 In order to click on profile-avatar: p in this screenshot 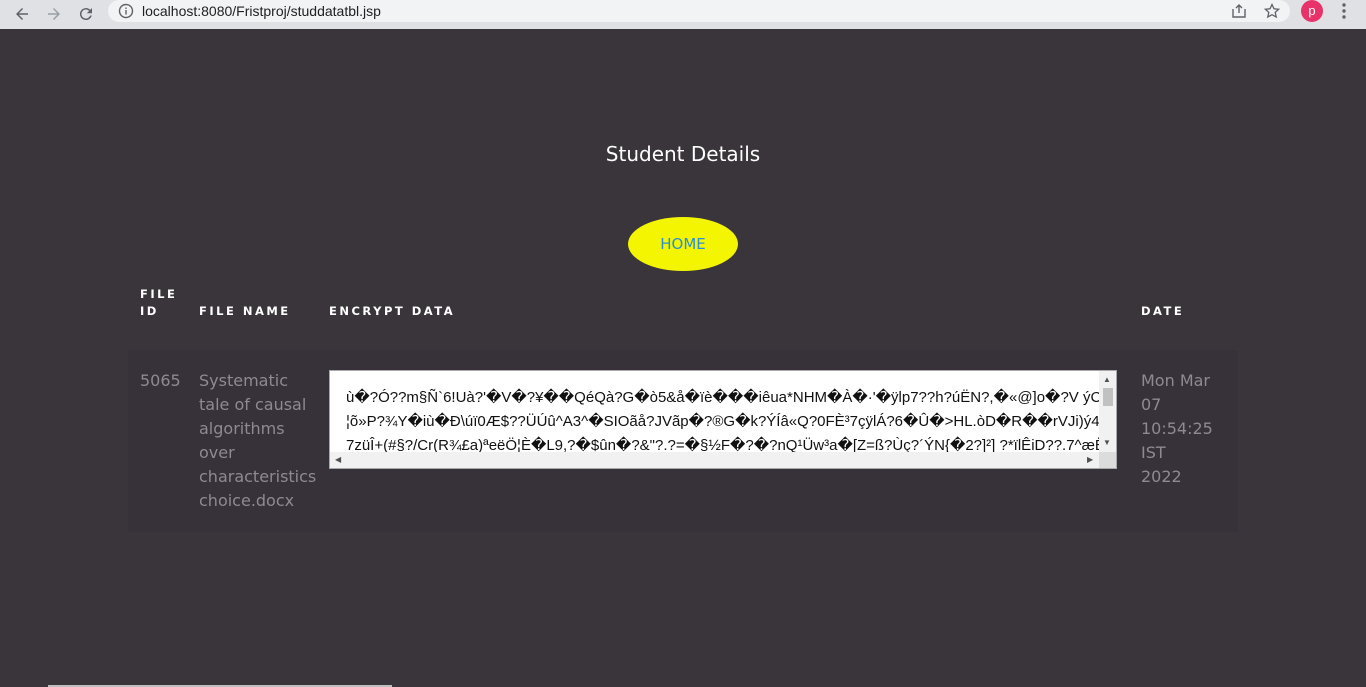, I will do `click(1312, 11)`.